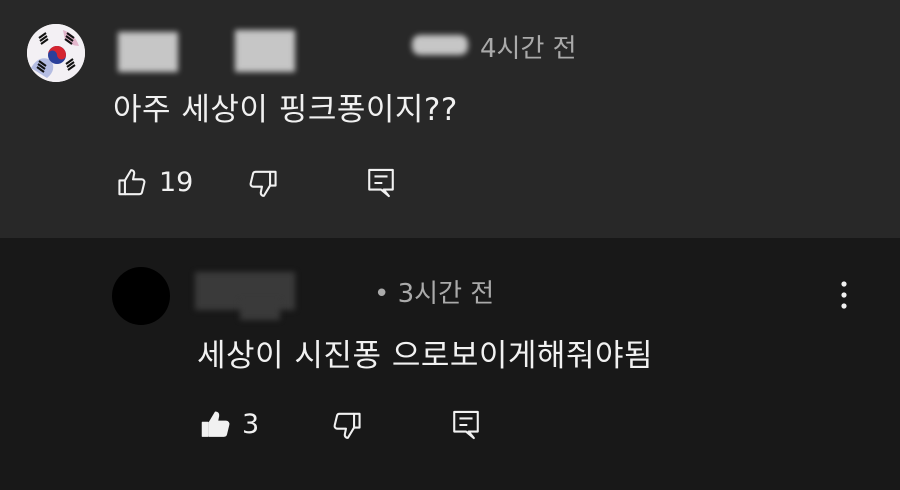  Describe the element at coordinates (528, 46) in the screenshot. I see `comment-timestamp: 4시간 전` at that location.